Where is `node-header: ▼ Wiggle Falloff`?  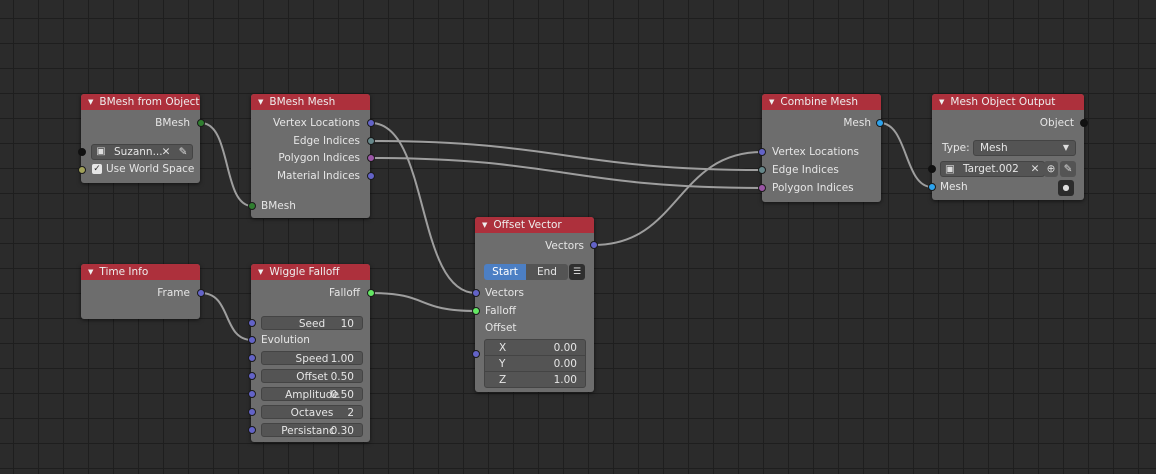 node-header: ▼ Wiggle Falloff is located at coordinates (310, 272).